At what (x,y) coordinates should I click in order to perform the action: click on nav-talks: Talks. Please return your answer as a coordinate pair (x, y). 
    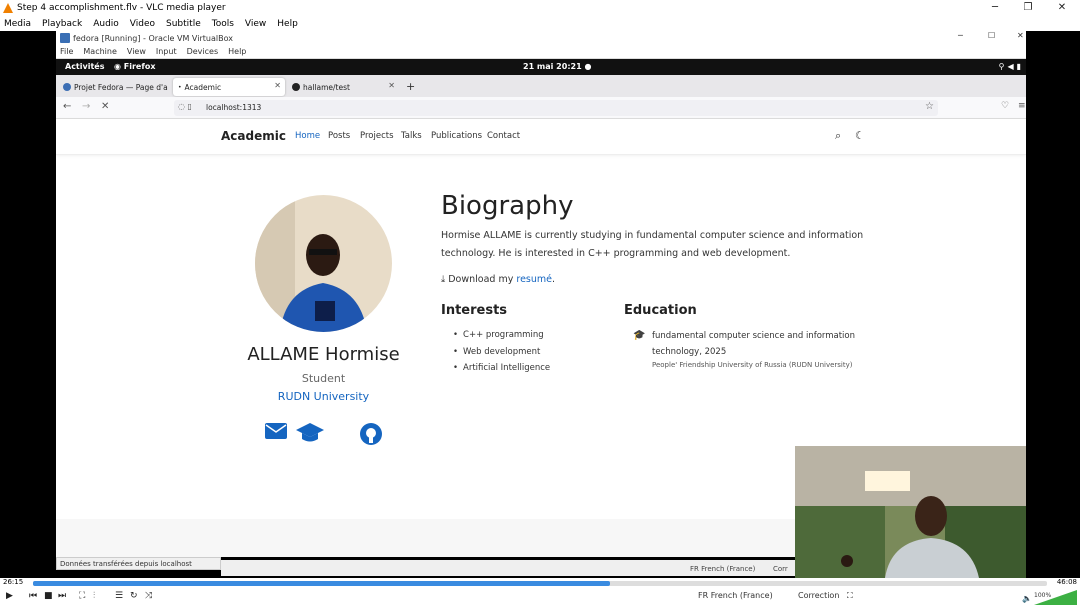
    Looking at the image, I should click on (411, 136).